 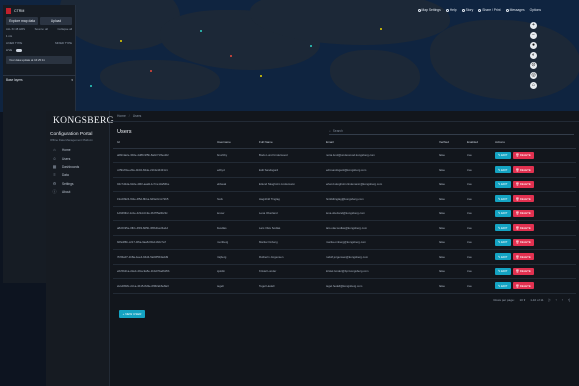 I want to click on column-header-id: Id, so click(x=163, y=143).